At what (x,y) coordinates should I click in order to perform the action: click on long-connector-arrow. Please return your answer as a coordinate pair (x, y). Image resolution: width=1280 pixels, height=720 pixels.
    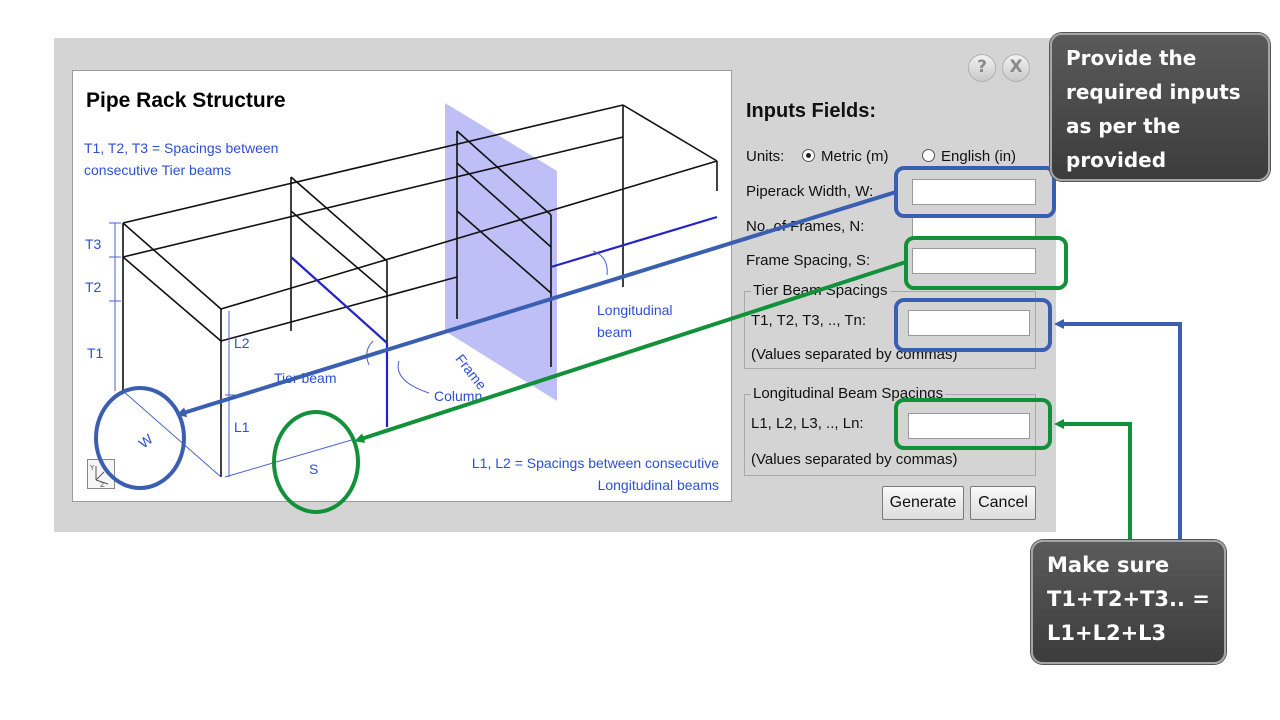
    Looking at the image, I should click on (1093, 479).